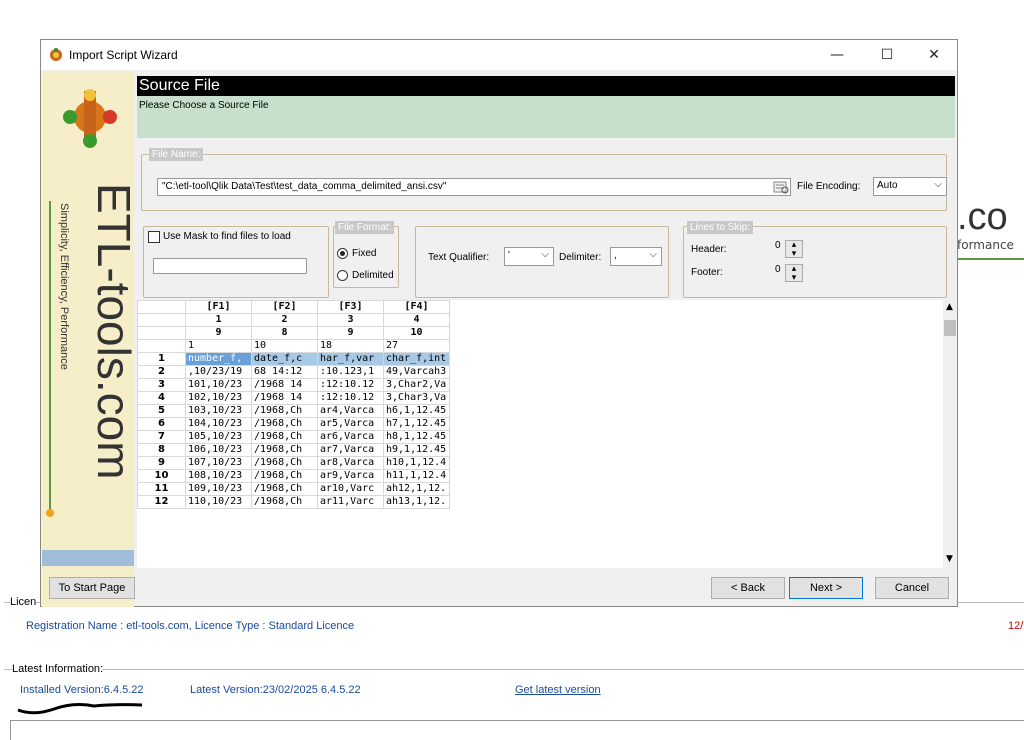  What do you see at coordinates (350, 476) in the screenshot?
I see `grid-cell: ar9,Varca` at bounding box center [350, 476].